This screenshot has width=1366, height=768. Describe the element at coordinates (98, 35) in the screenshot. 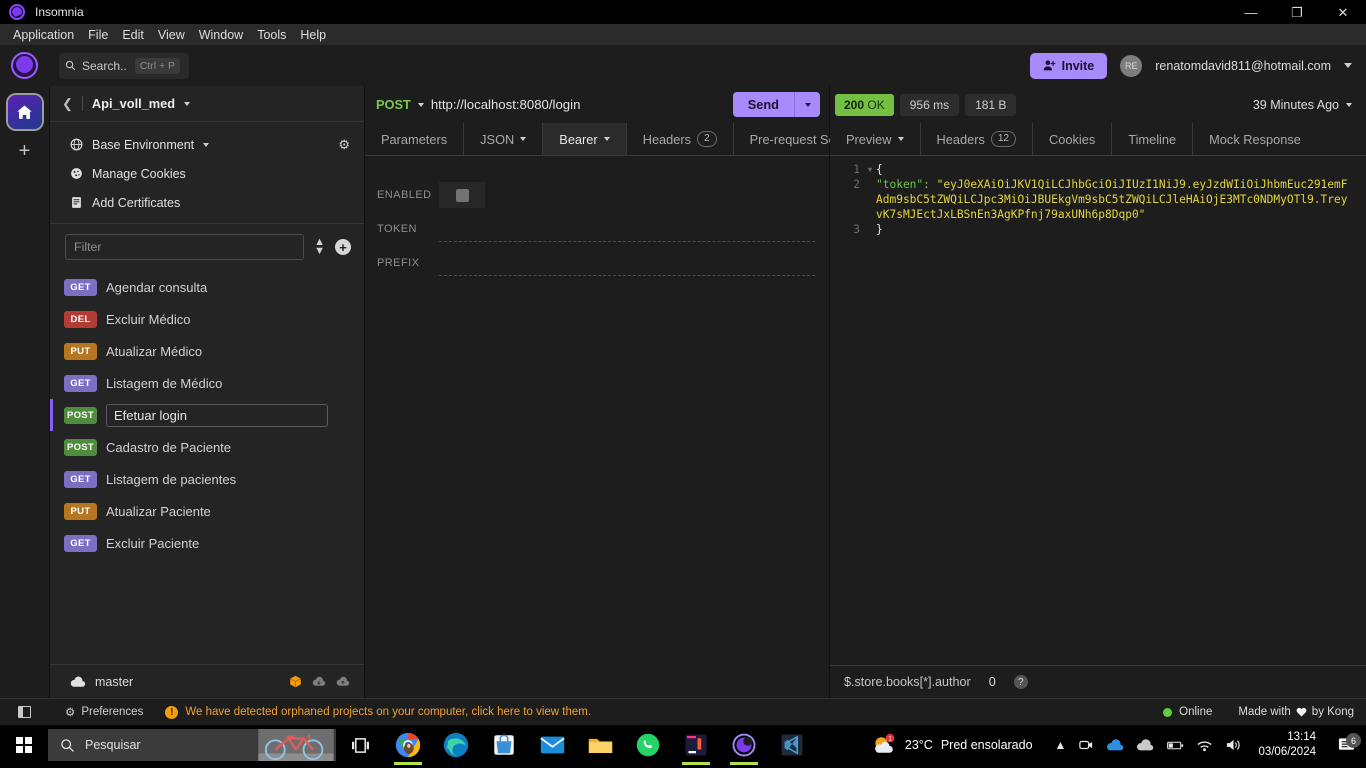

I see `menu-item-file: File` at that location.